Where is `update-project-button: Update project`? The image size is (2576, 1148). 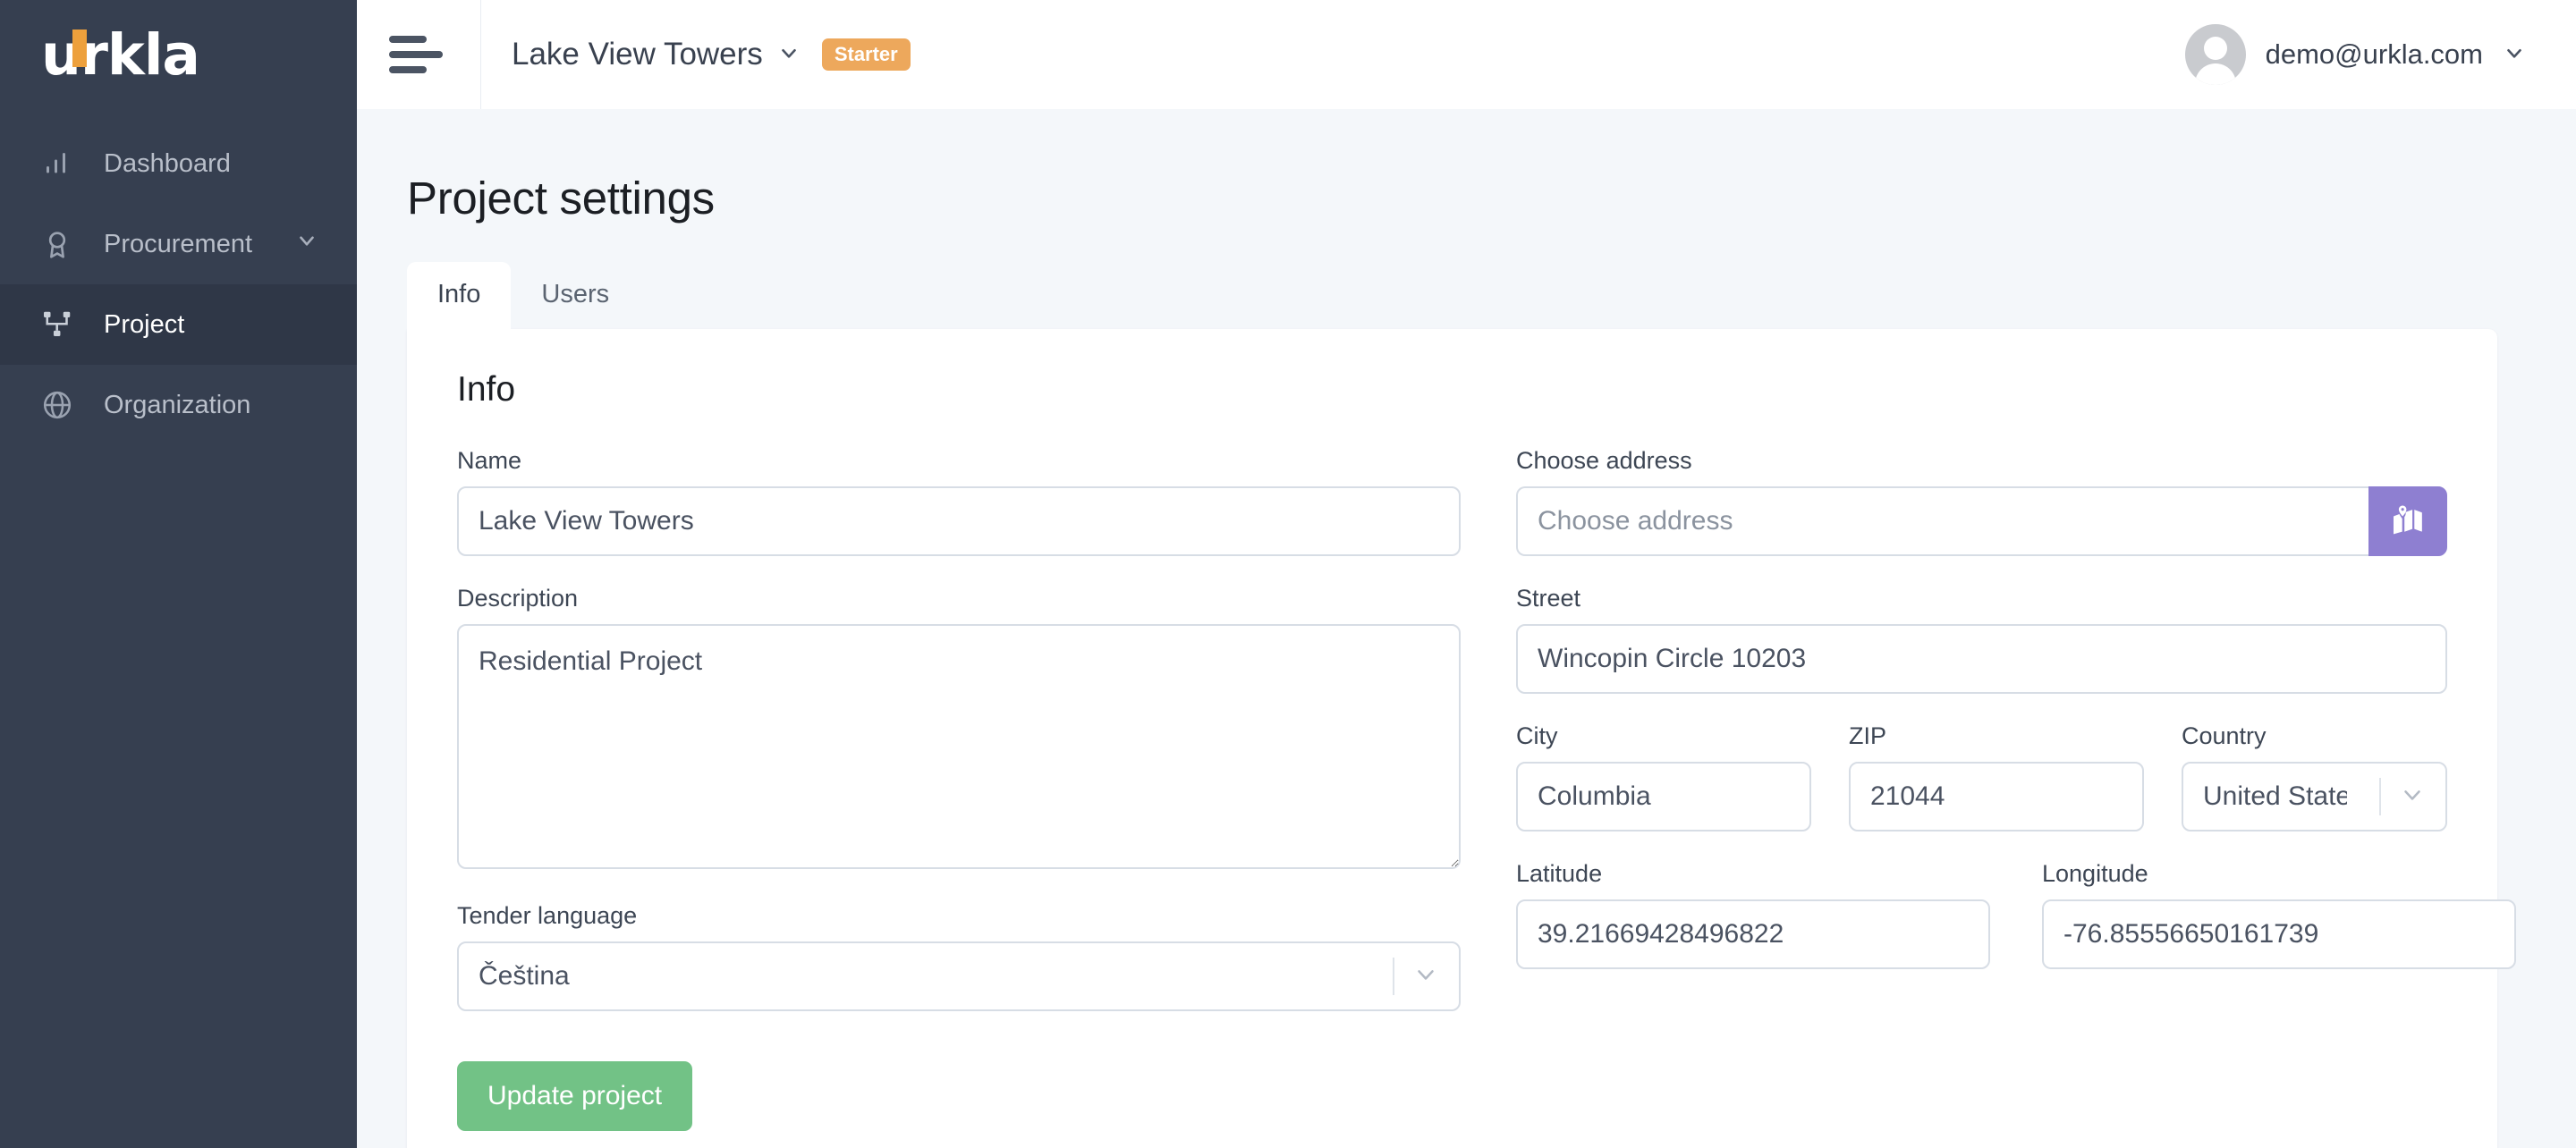 update-project-button: Update project is located at coordinates (575, 1096).